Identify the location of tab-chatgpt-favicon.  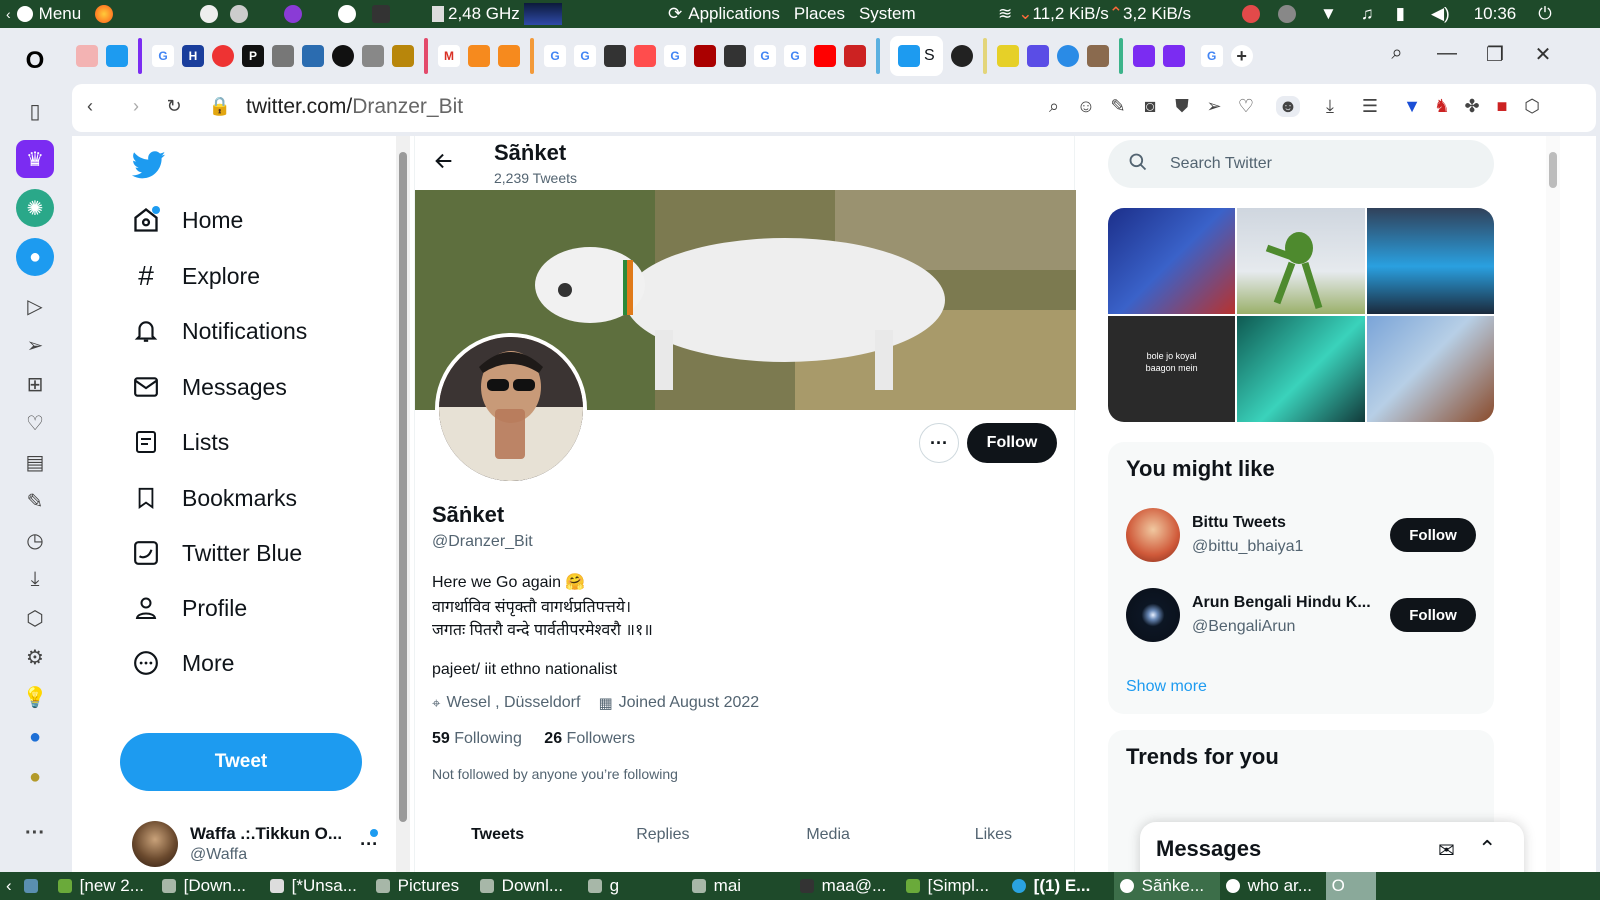
(961, 56).